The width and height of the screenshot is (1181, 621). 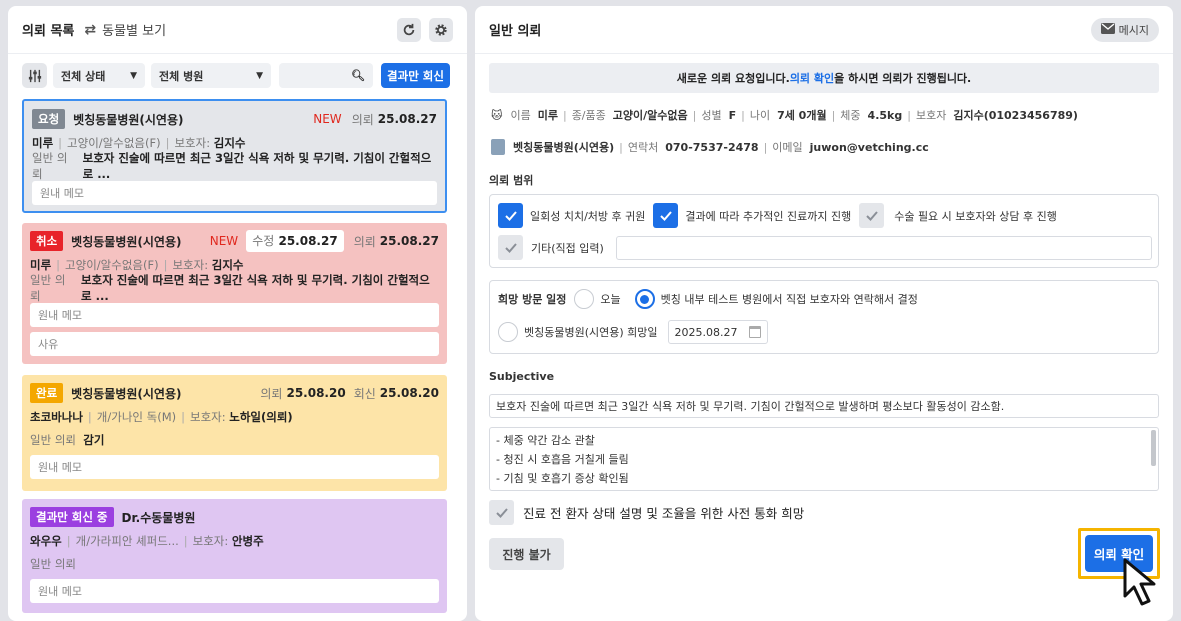 What do you see at coordinates (522, 376) in the screenshot?
I see `subjective-title: Subjective` at bounding box center [522, 376].